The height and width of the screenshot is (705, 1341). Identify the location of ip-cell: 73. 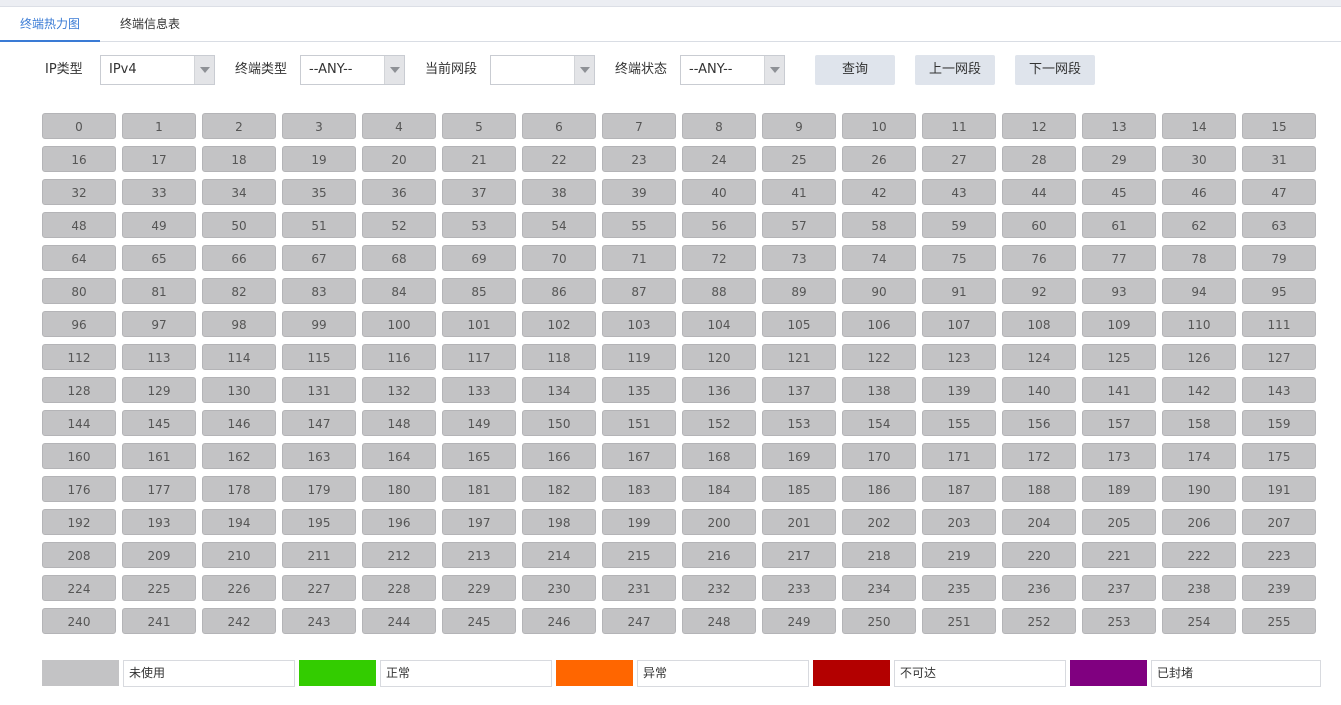
(799, 258).